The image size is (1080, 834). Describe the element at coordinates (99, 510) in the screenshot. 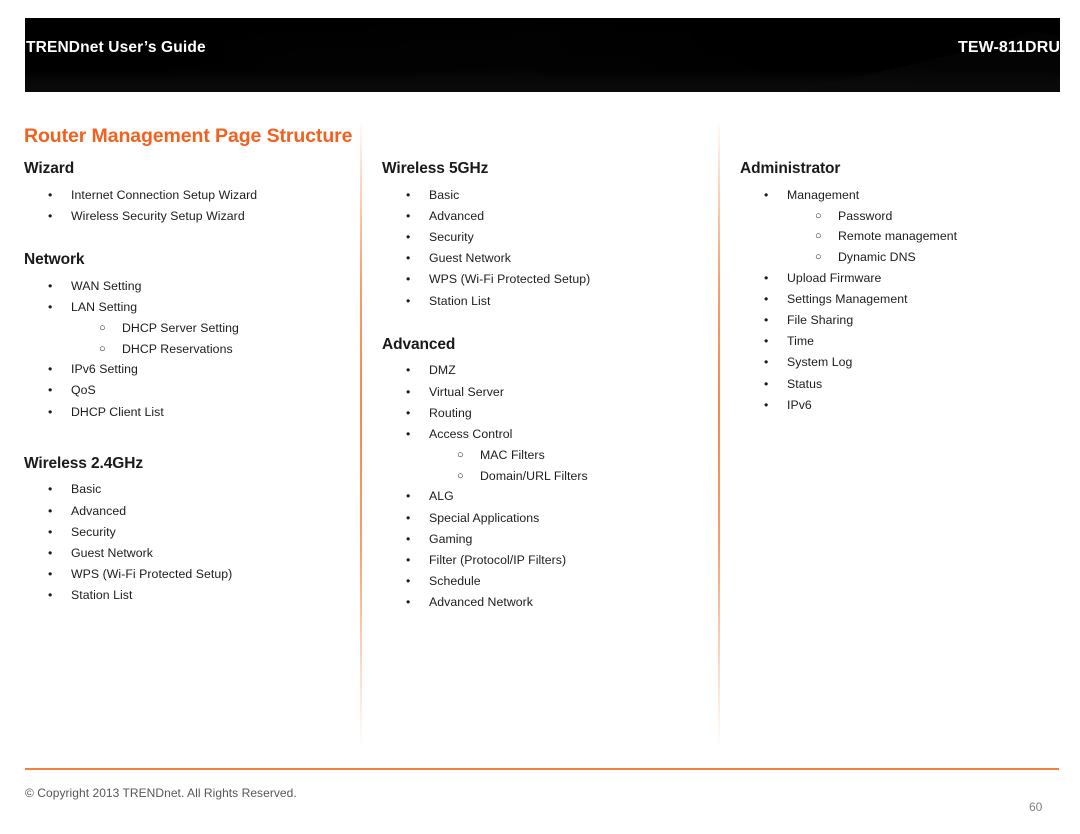

I see `list-item-label: Advanced` at that location.